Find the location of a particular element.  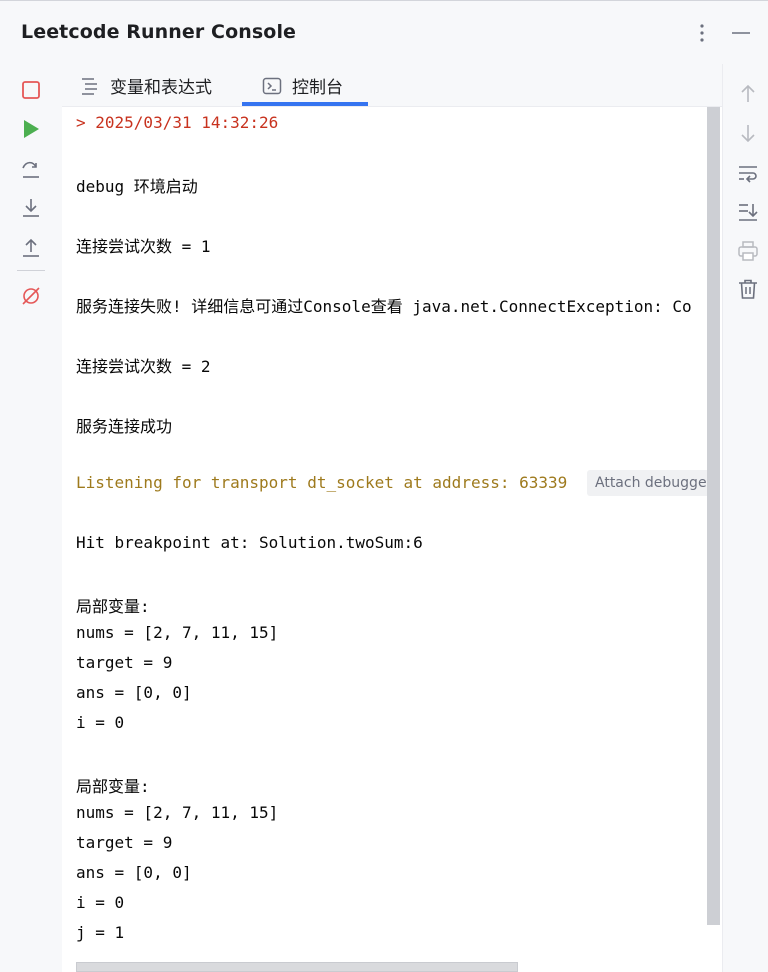

console-line: j = 1 is located at coordinates (100, 932).